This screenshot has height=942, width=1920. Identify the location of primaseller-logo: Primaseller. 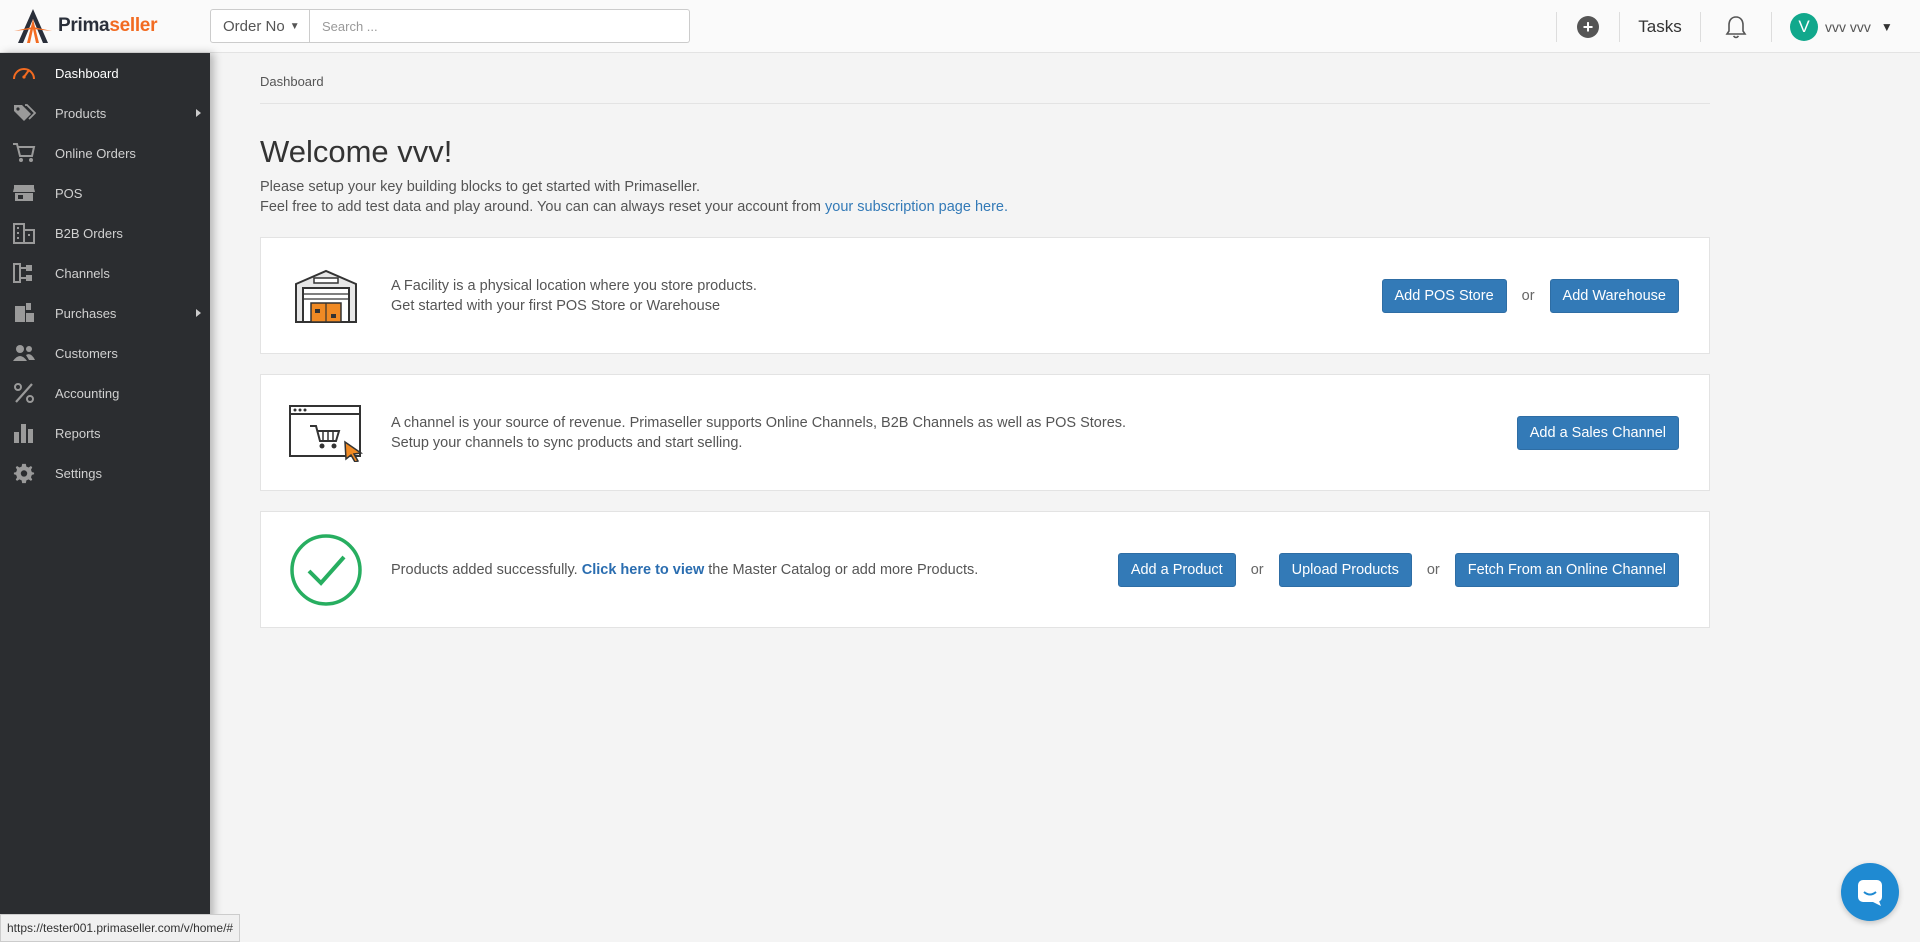
(84, 26).